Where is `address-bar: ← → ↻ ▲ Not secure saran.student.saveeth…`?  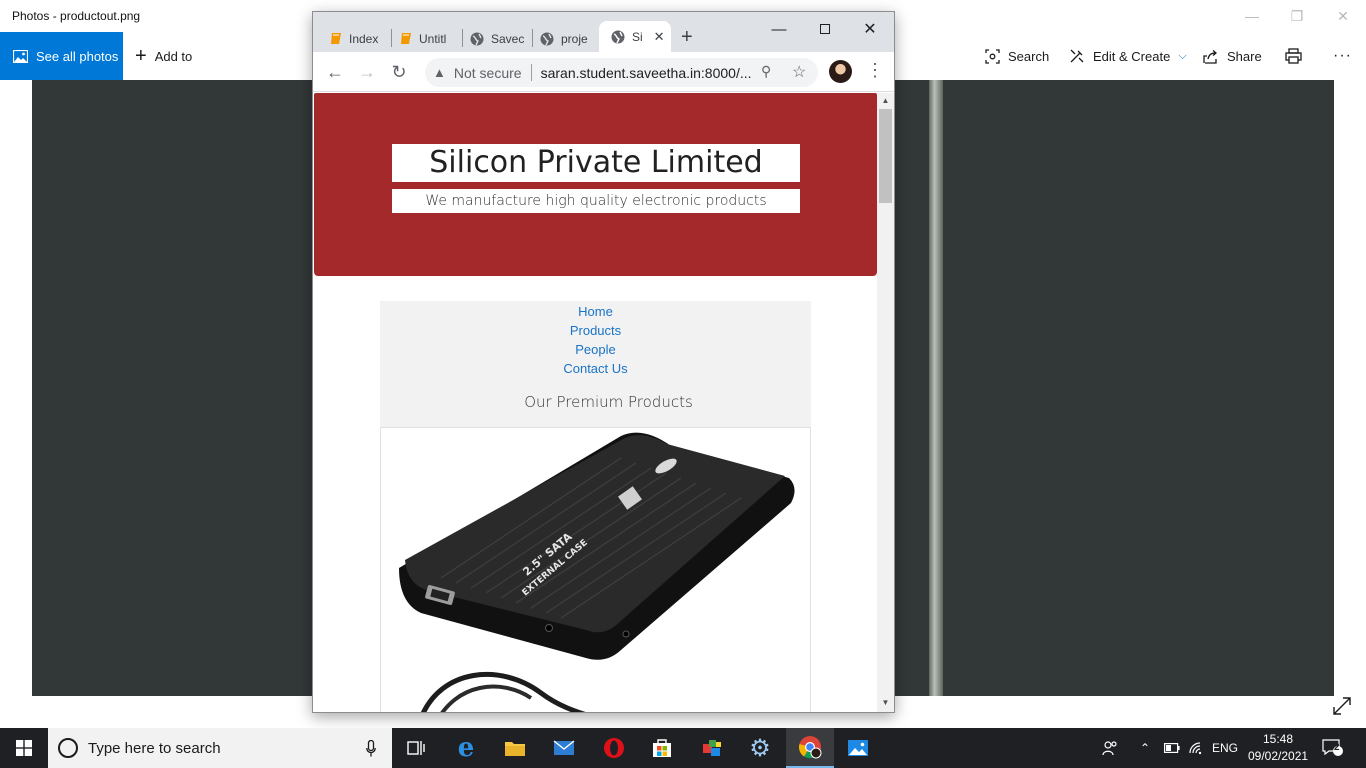 address-bar: ← → ↻ ▲ Not secure saran.student.saveeth… is located at coordinates (603, 72).